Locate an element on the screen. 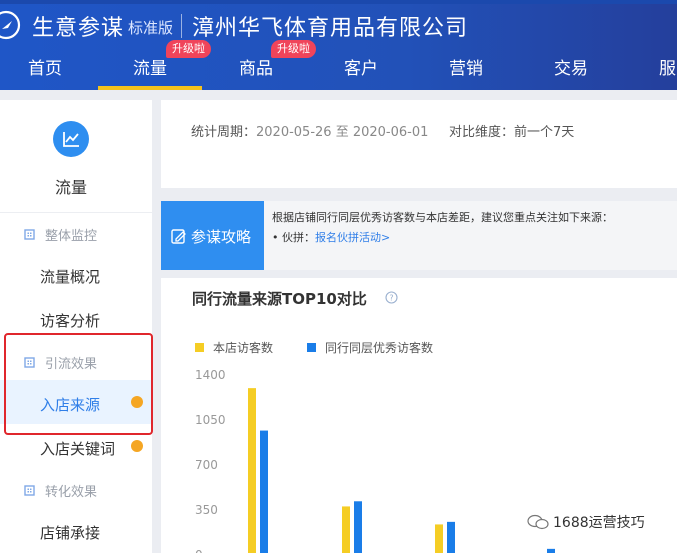 The width and height of the screenshot is (677, 553). stats-period-label: 统计周期： is located at coordinates (224, 132).